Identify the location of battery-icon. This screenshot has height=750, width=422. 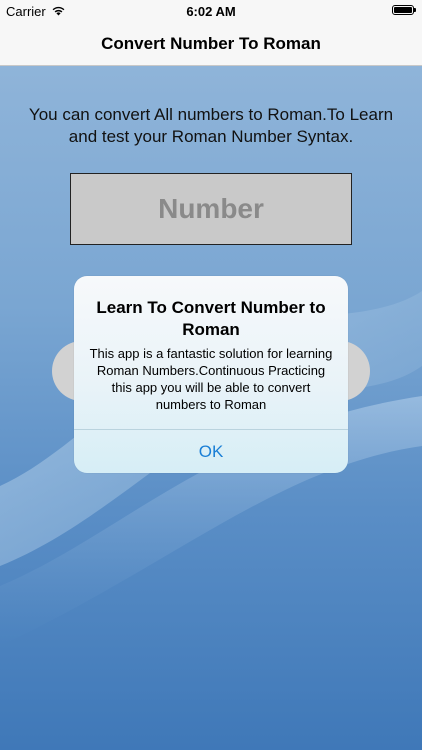
(404, 10).